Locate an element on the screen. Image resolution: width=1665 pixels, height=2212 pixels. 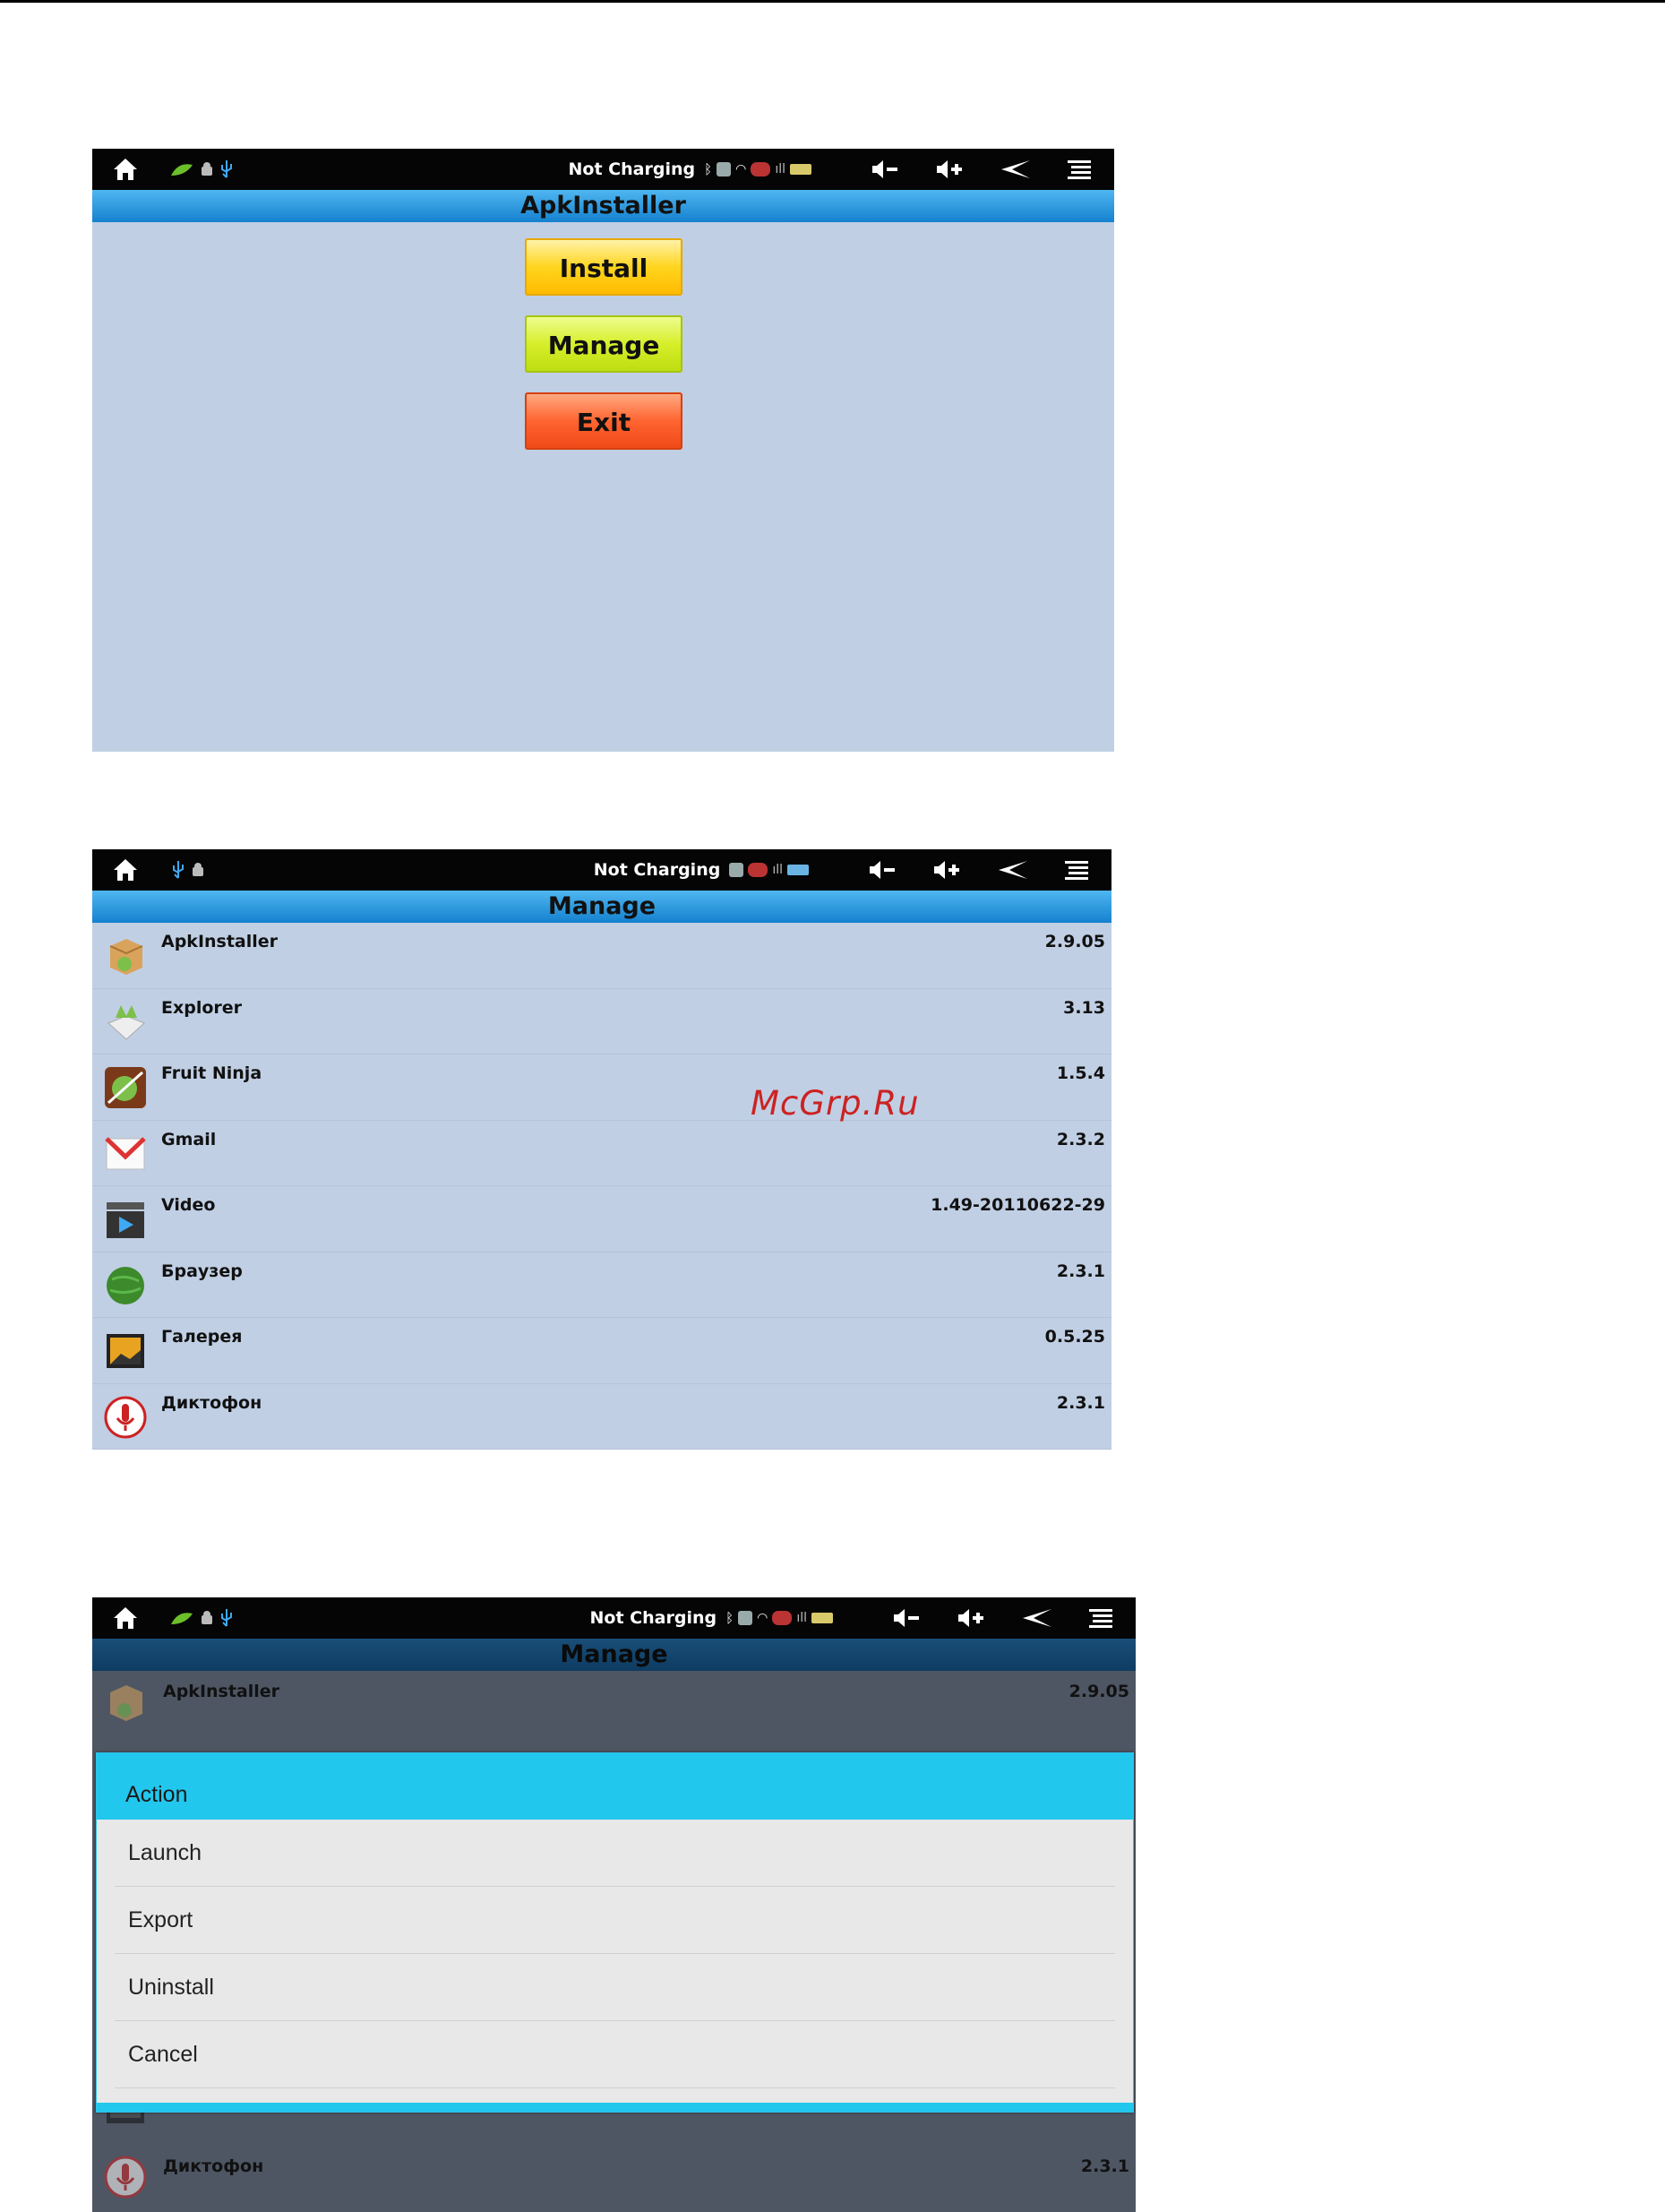
video-icon is located at coordinates (126, 1220).